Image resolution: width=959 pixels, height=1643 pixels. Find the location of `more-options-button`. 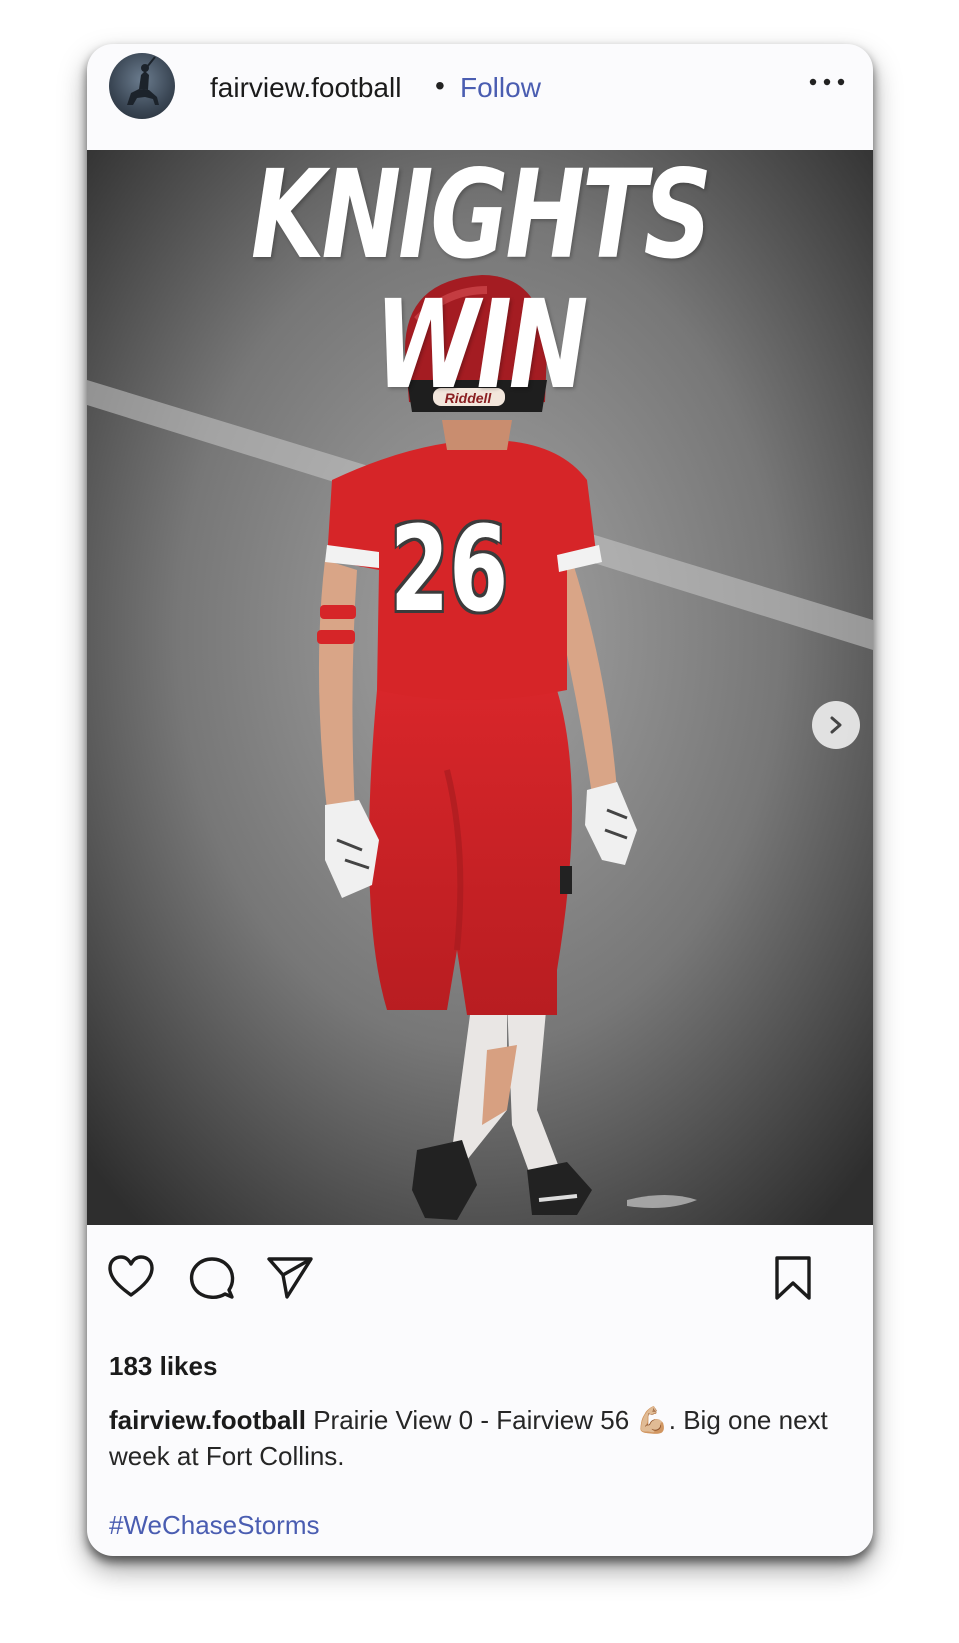

more-options-button is located at coordinates (827, 82).